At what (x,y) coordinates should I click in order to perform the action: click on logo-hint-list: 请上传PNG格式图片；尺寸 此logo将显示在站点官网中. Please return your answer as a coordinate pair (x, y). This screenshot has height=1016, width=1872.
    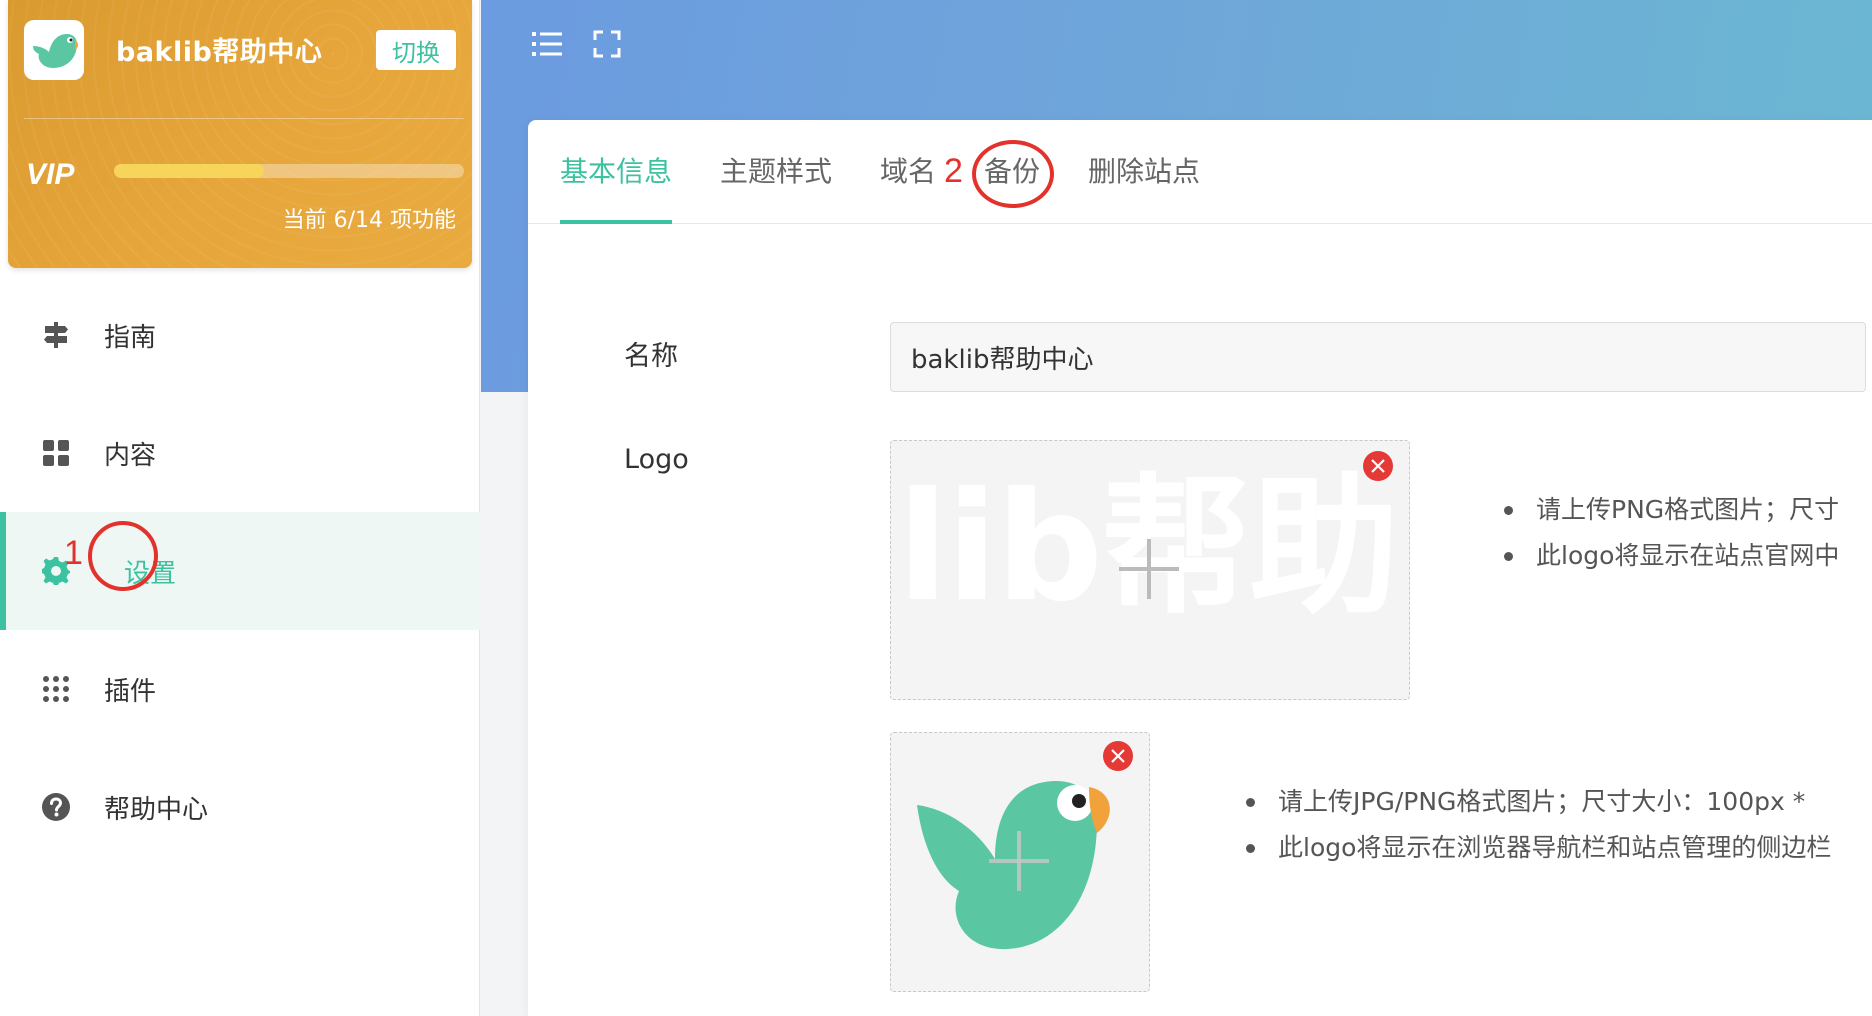
    Looking at the image, I should click on (1668, 536).